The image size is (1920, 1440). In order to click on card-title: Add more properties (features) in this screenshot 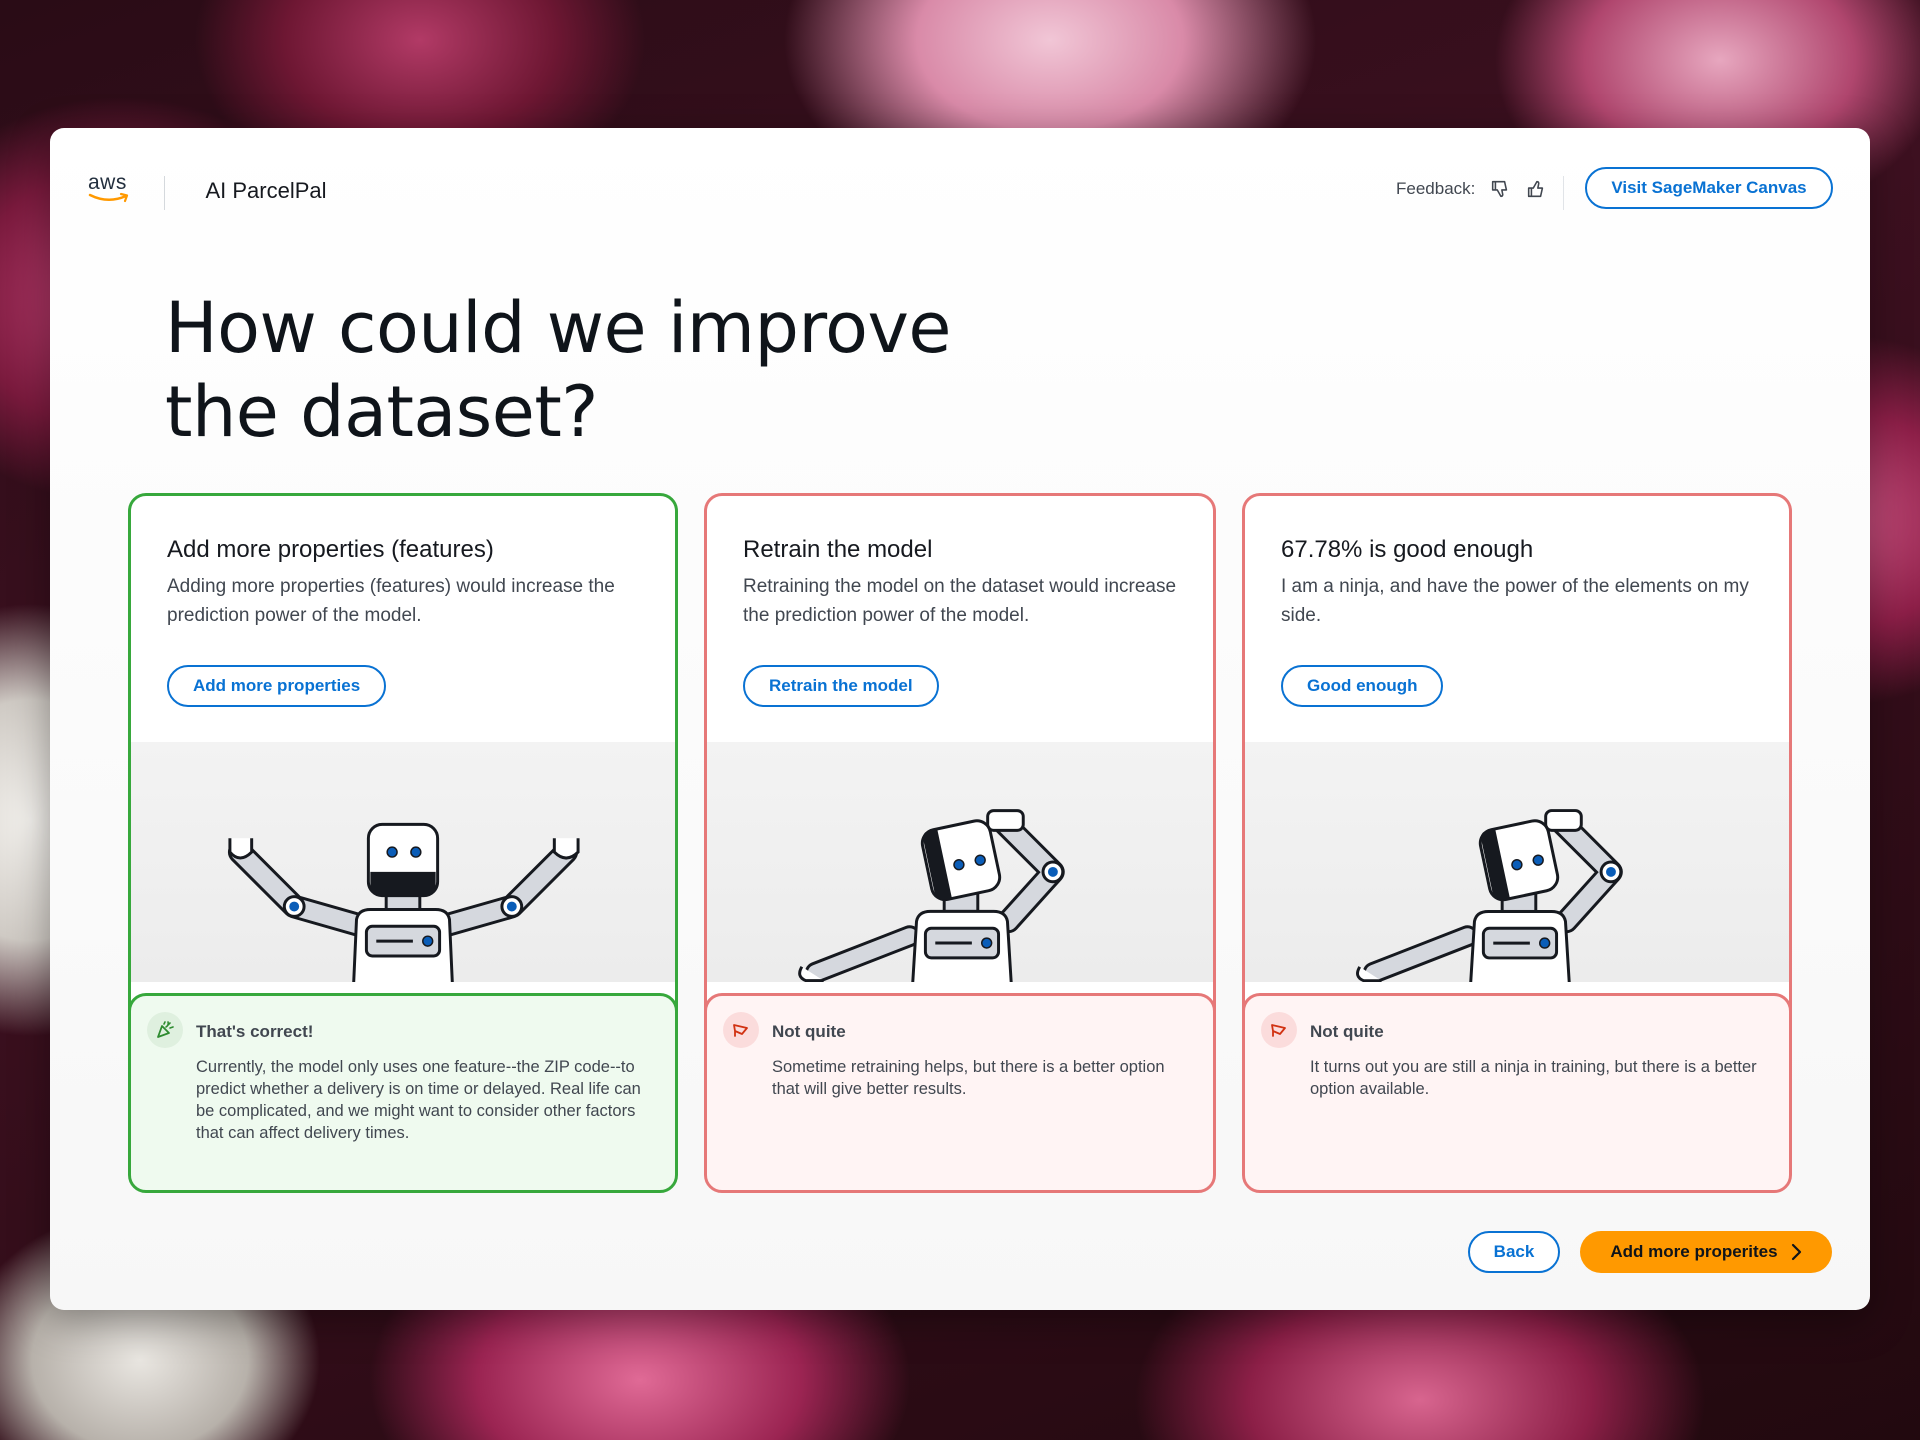, I will do `click(330, 549)`.